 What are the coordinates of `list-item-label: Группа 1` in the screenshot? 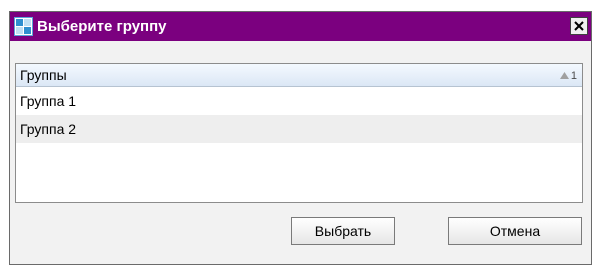 It's located at (48, 101).